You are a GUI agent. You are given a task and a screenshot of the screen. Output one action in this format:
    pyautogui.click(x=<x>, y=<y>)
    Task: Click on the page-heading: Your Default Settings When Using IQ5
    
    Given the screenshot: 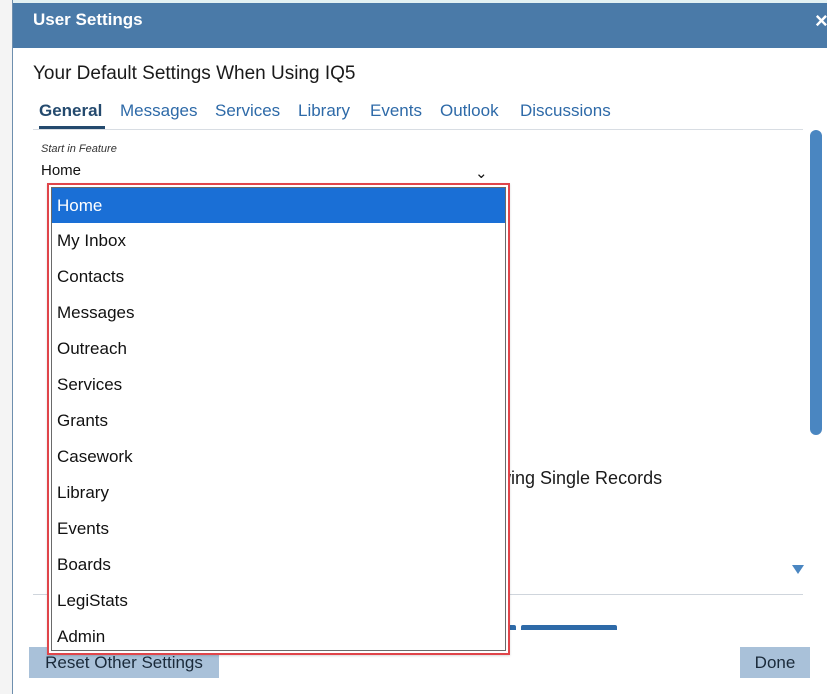 What is the action you would take?
    pyautogui.click(x=194, y=73)
    